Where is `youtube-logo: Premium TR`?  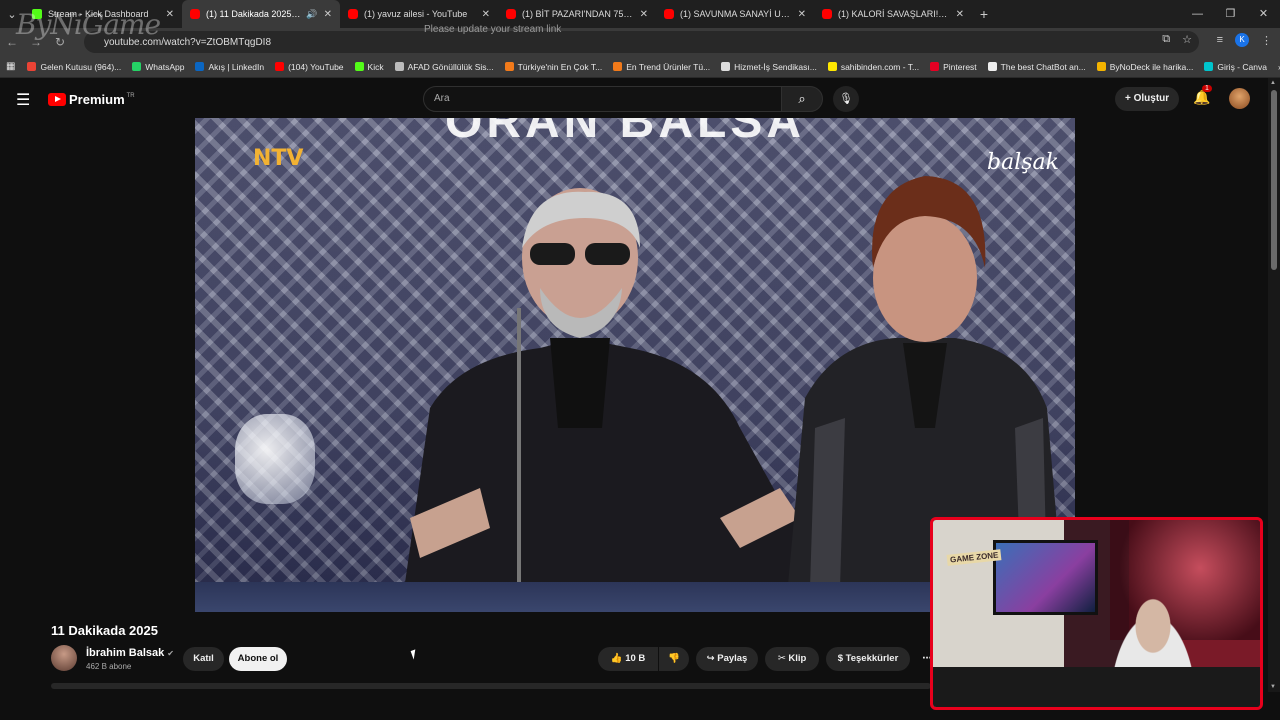 youtube-logo: Premium TR is located at coordinates (91, 99).